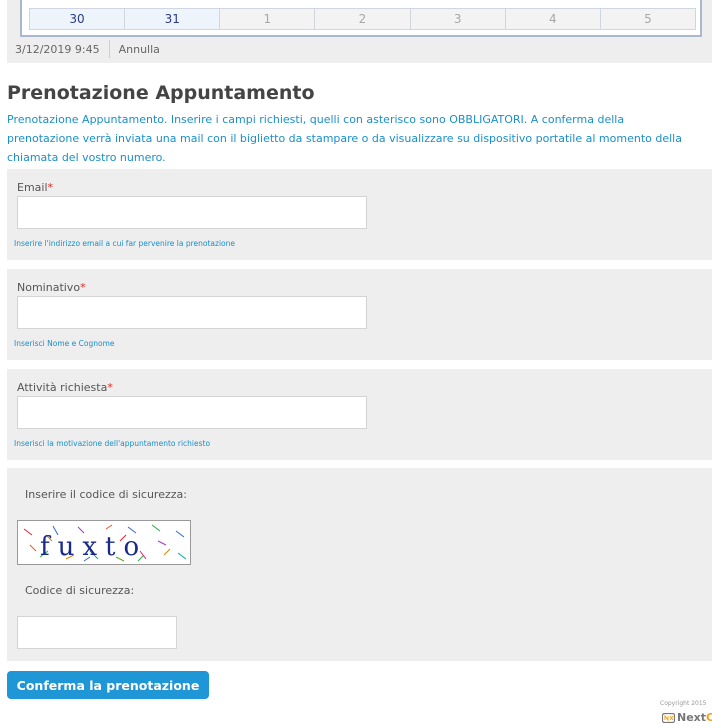 The width and height of the screenshot is (712, 727). I want to click on brand-mark-icon, so click(668, 717).